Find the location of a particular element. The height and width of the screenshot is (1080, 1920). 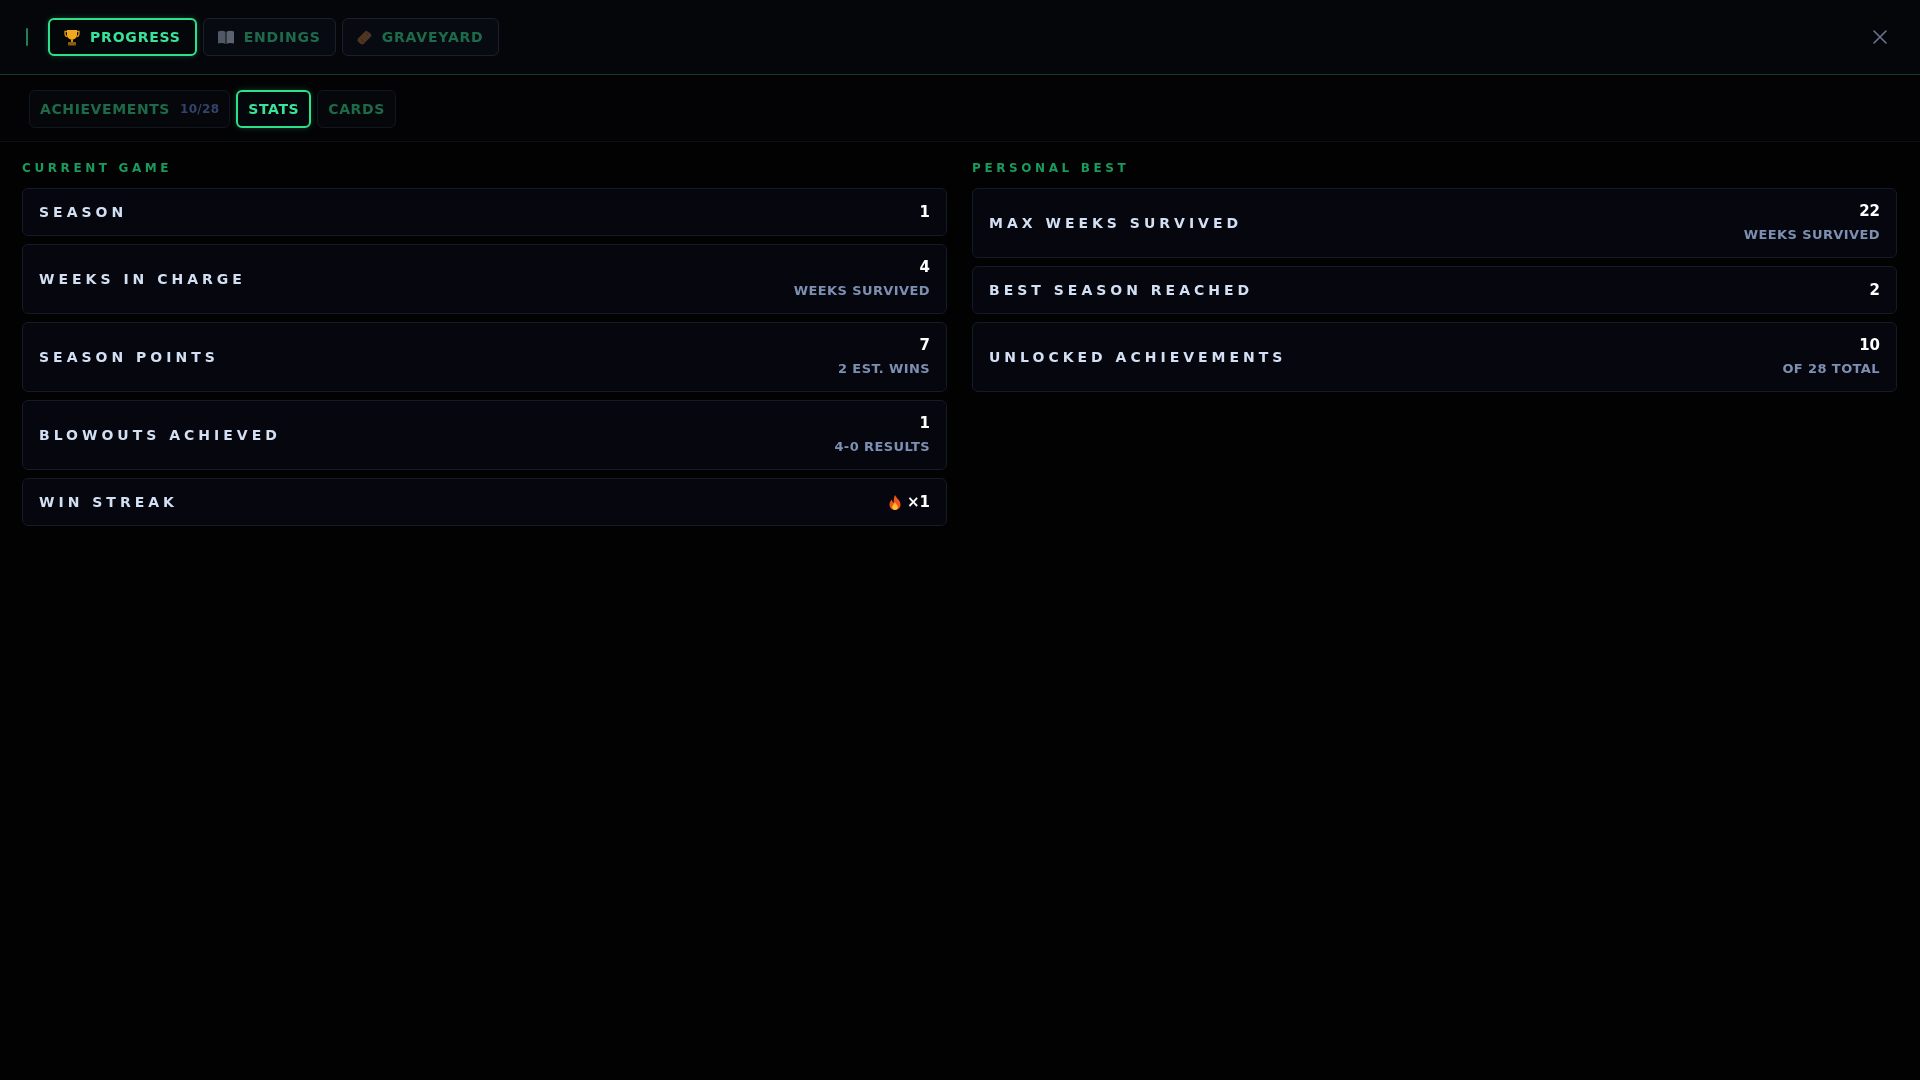

stat-label: SEASON POINTS is located at coordinates (129, 357).